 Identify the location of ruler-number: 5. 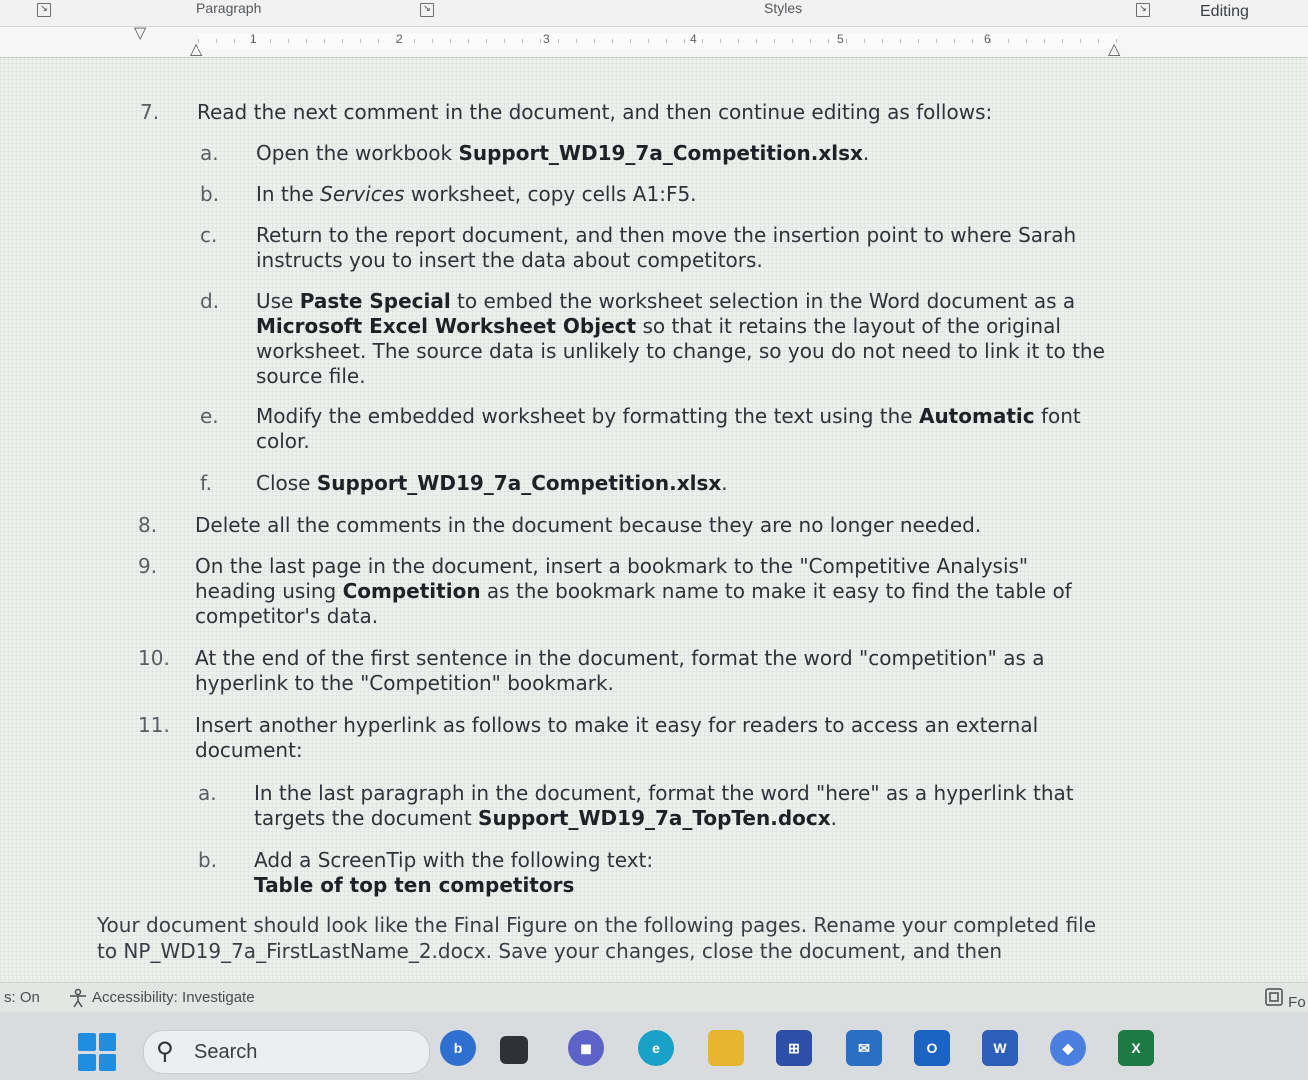
(840, 39).